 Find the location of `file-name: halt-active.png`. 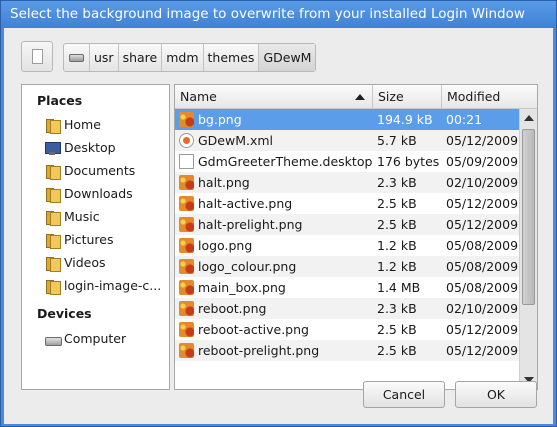

file-name: halt-active.png is located at coordinates (245, 203).